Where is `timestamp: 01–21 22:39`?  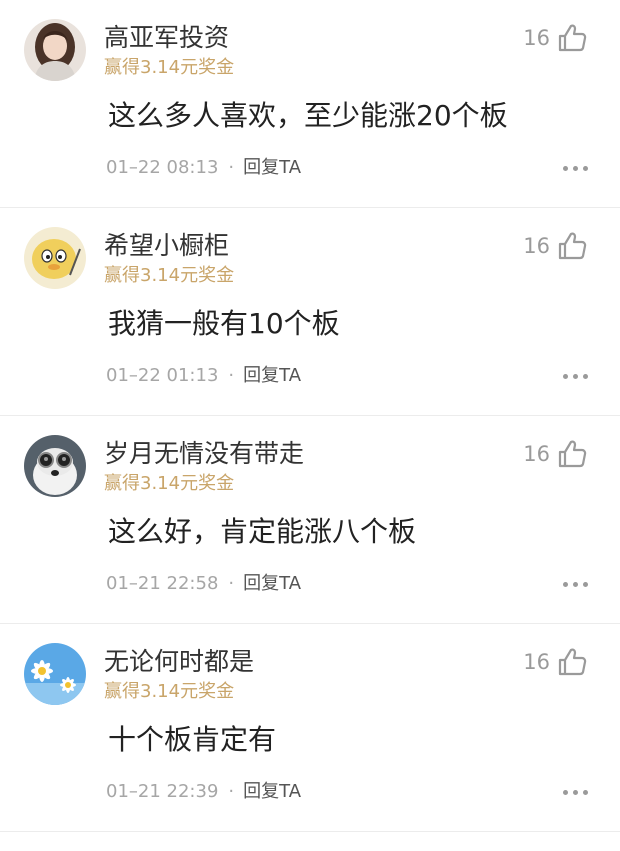 timestamp: 01–21 22:39 is located at coordinates (162, 791).